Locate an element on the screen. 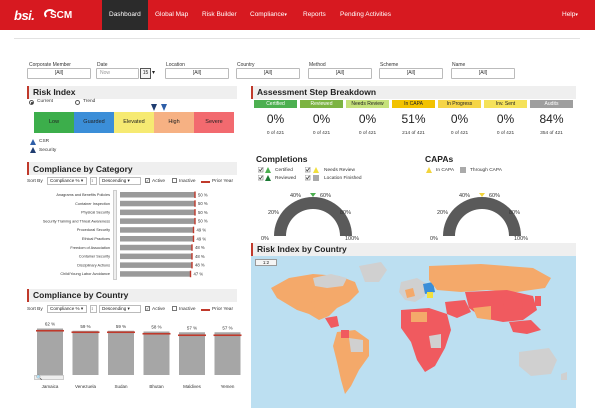 This screenshot has width=595, height=417. scm-logo: SCM is located at coordinates (61, 15).